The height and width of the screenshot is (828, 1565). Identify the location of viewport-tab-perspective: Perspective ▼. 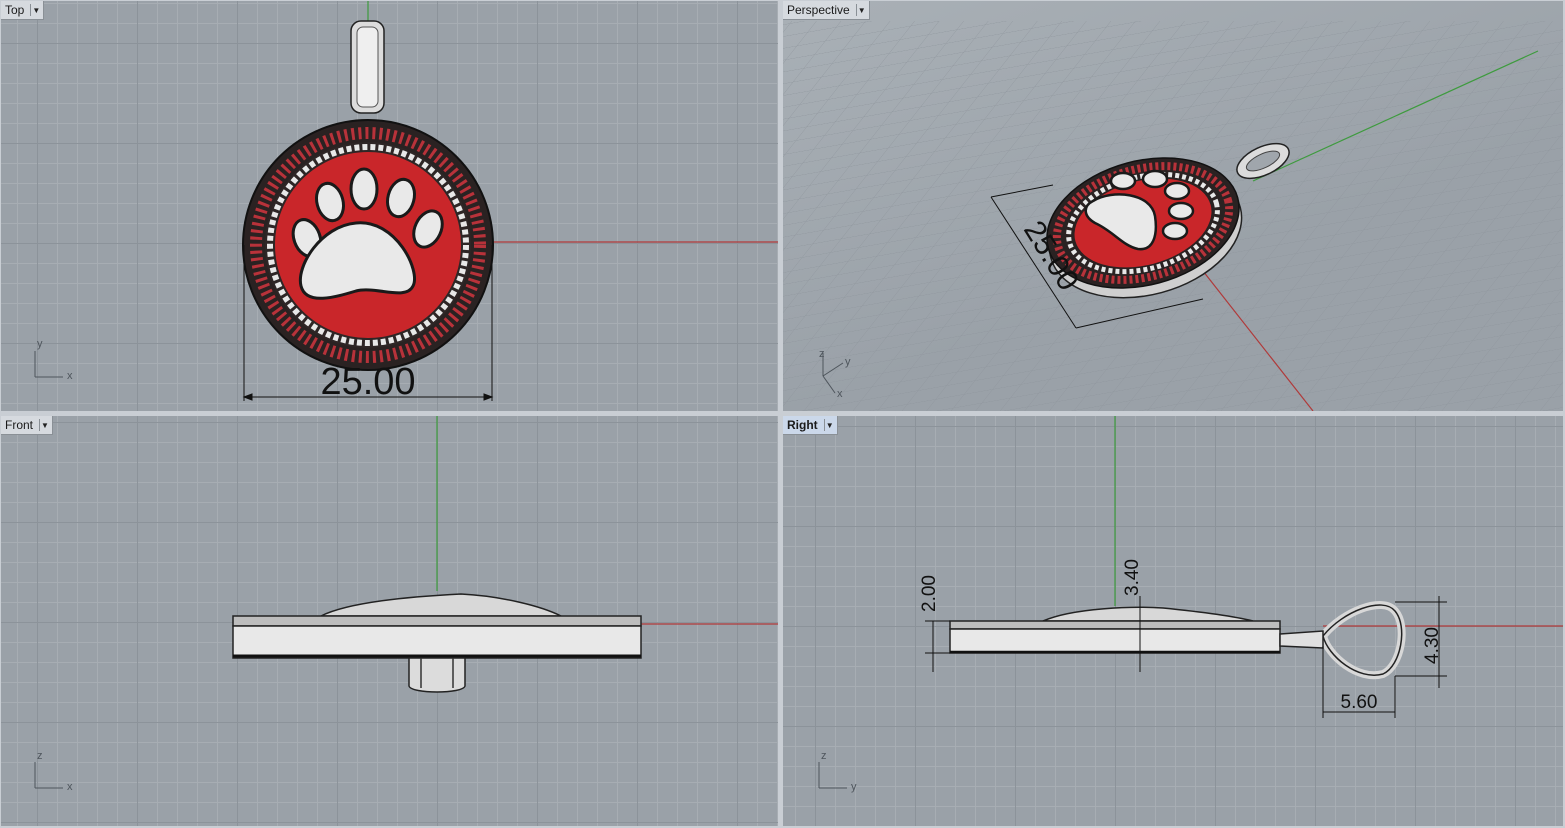
(826, 10).